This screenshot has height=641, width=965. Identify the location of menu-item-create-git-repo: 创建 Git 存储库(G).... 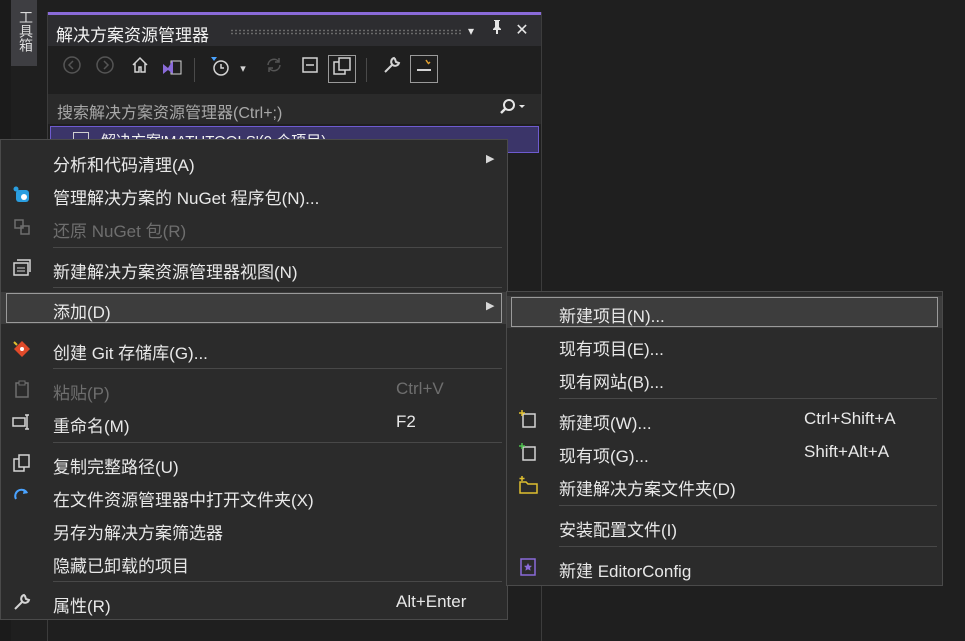
(254, 349).